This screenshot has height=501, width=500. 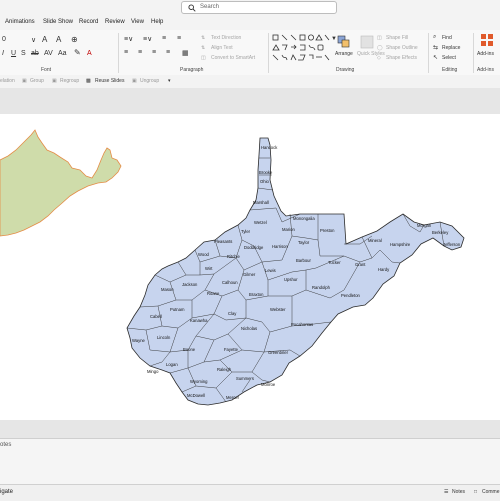 What do you see at coordinates (491, 492) in the screenshot?
I see `comments-button: Comme` at bounding box center [491, 492].